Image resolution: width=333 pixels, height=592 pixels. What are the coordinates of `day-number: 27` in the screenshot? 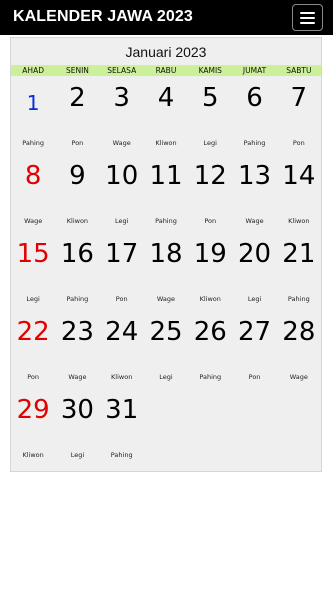 It's located at (255, 332).